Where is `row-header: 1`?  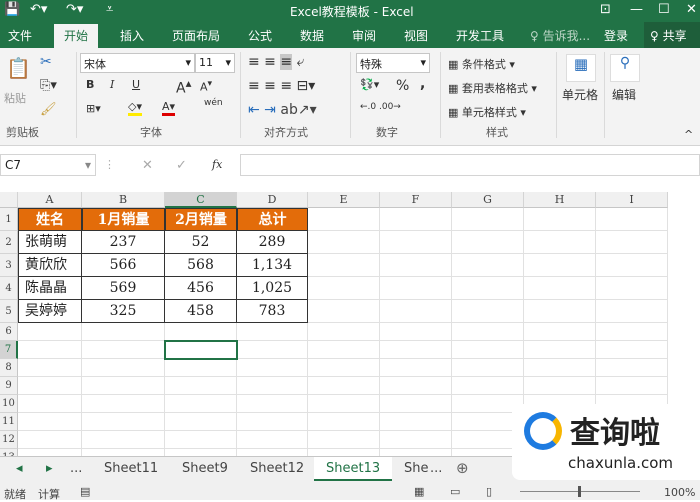 row-header: 1 is located at coordinates (9, 219).